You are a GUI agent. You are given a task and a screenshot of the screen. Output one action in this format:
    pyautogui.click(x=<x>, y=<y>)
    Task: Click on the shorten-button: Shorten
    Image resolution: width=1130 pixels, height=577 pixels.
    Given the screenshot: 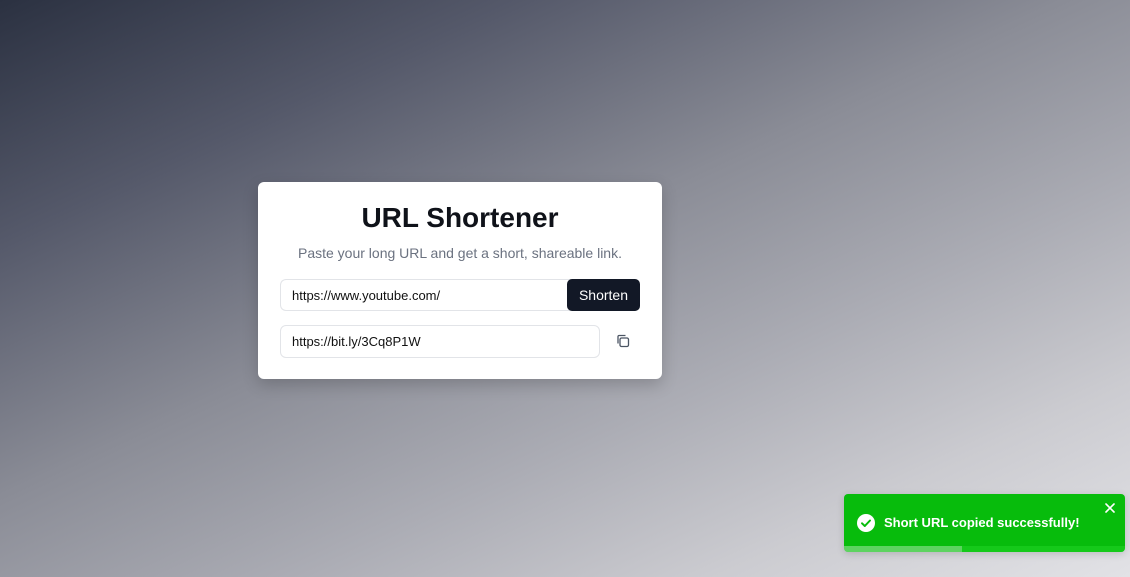 What is the action you would take?
    pyautogui.click(x=603, y=295)
    